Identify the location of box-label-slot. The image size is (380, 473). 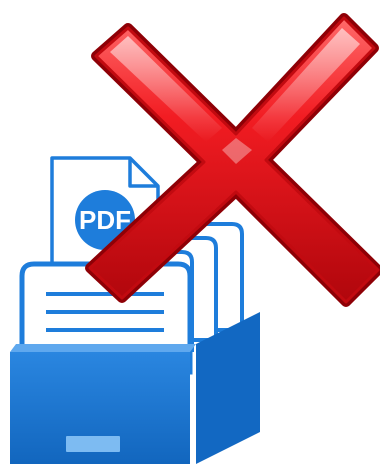
(93, 444).